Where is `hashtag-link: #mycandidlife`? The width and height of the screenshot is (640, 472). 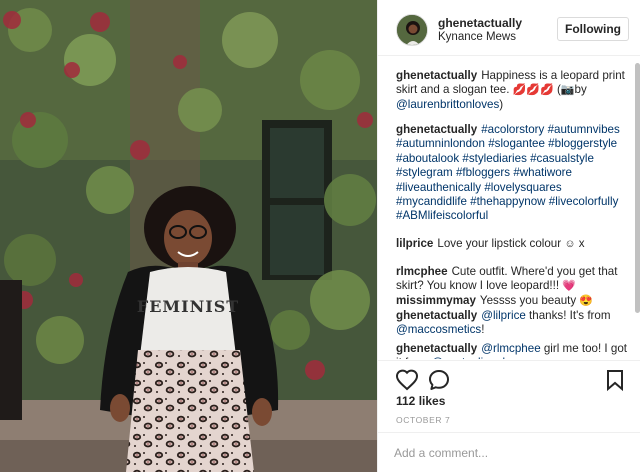
hashtag-link: #mycandidlife is located at coordinates (433, 201).